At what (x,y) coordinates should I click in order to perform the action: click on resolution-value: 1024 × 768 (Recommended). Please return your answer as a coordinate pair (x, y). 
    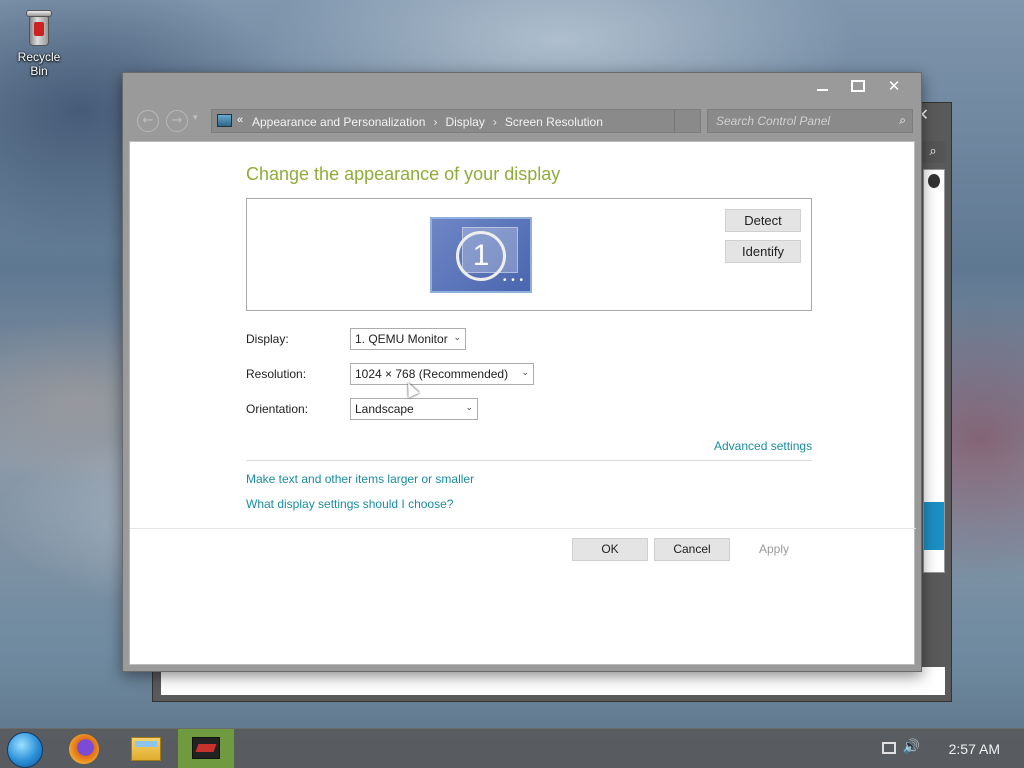
    Looking at the image, I should click on (432, 374).